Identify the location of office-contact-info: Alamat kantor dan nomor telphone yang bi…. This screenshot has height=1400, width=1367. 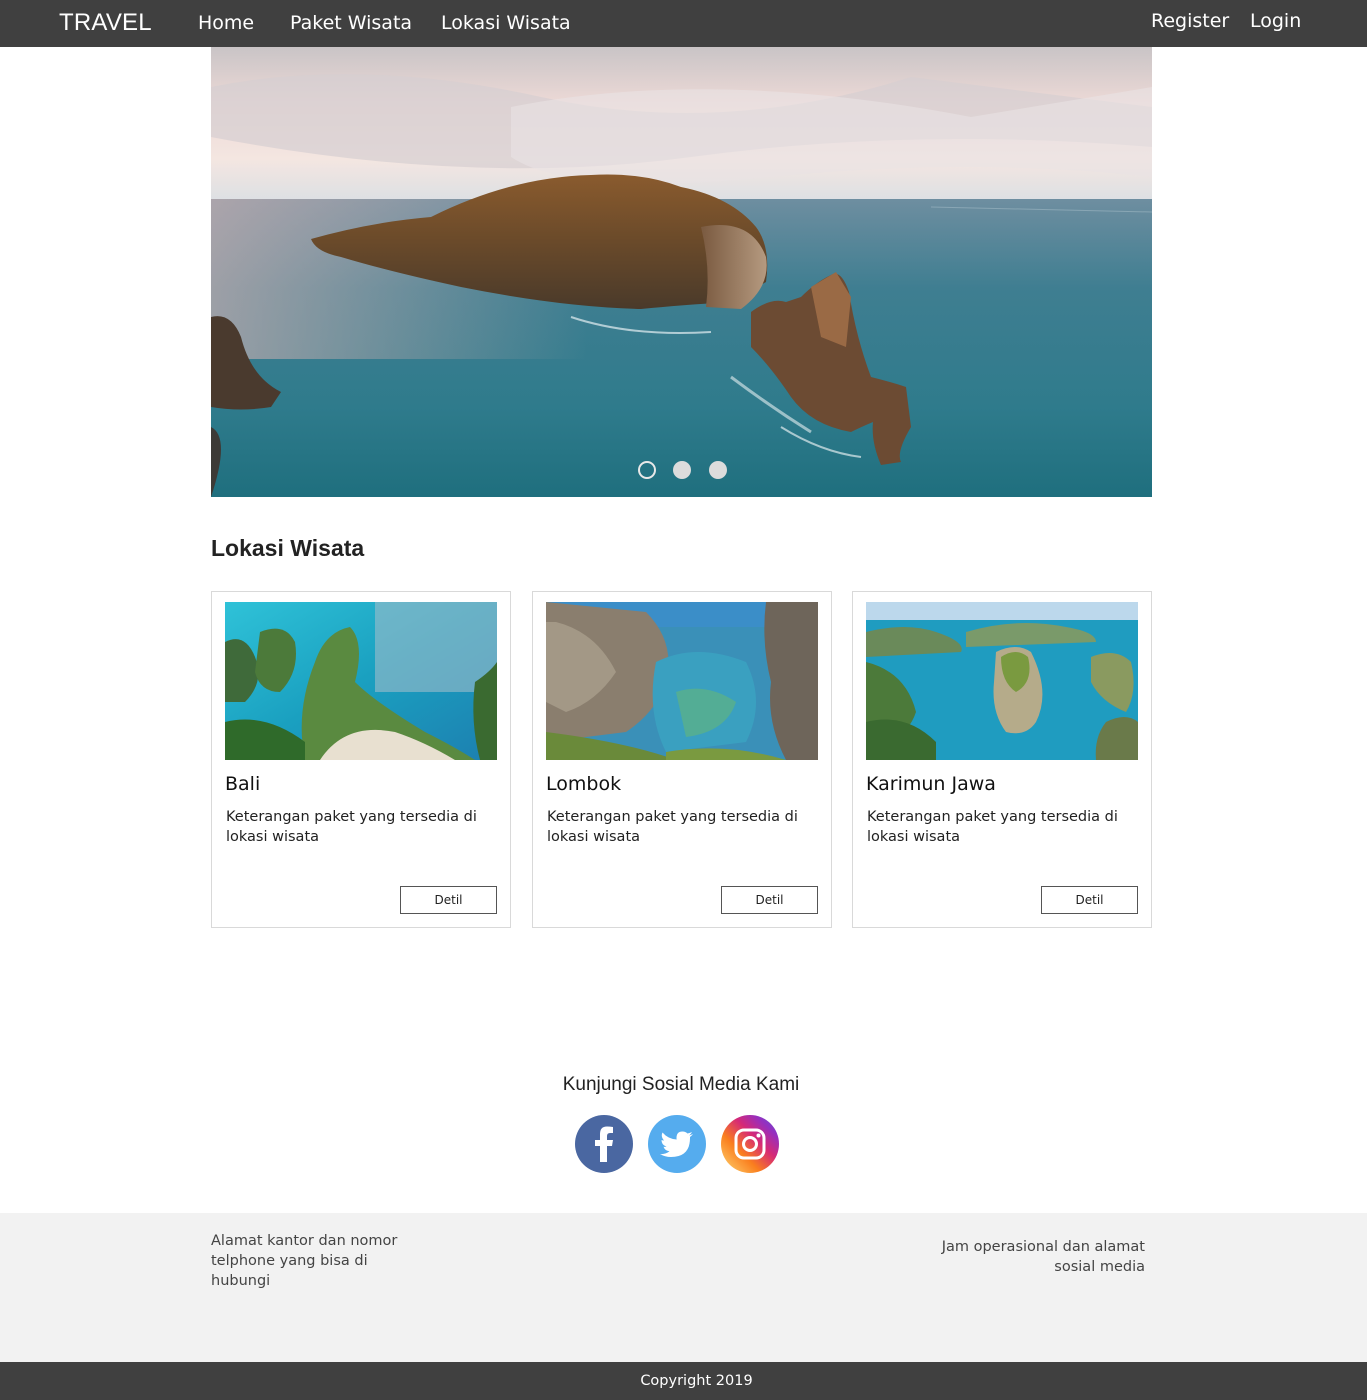
(304, 1261).